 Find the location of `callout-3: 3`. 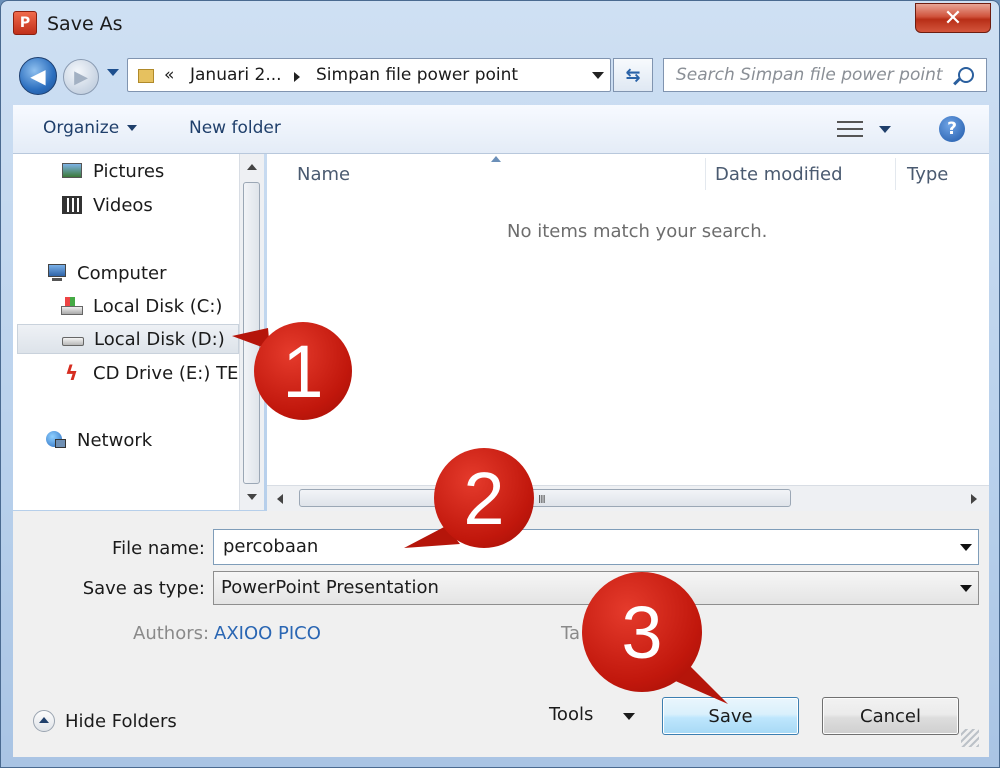

callout-3: 3 is located at coordinates (642, 632).